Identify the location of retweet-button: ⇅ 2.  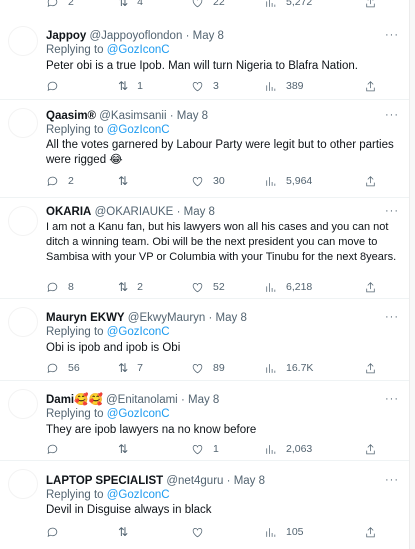
(130, 287).